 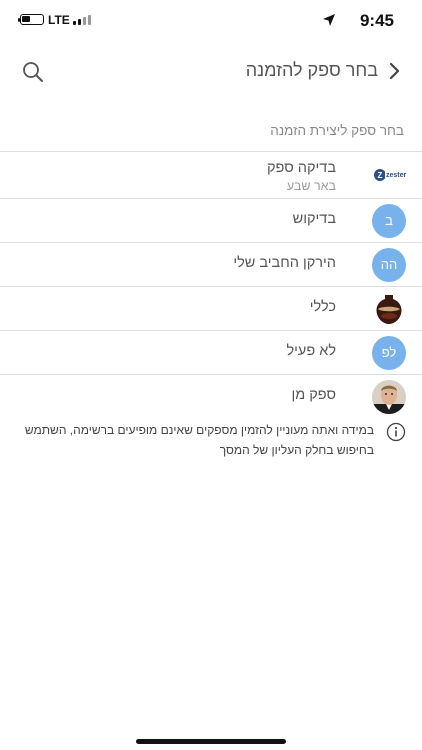 I want to click on location-arrow-icon, so click(x=329, y=20).